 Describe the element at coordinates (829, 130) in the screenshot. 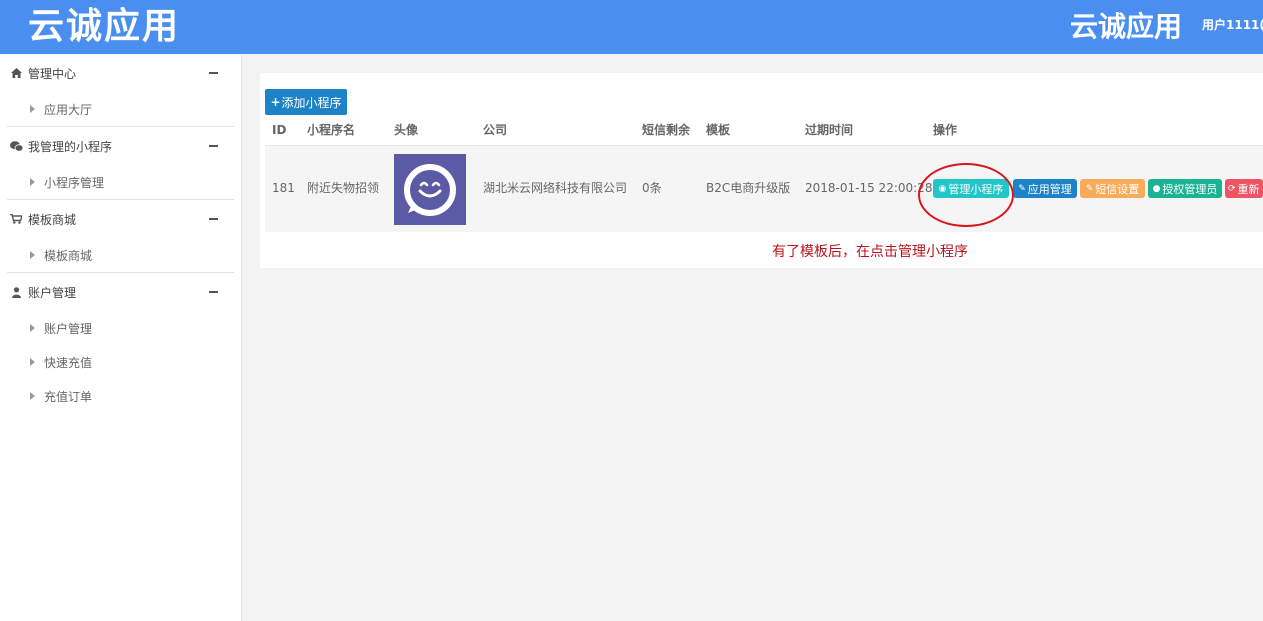

I see `column-header-expire: 过期时间` at that location.